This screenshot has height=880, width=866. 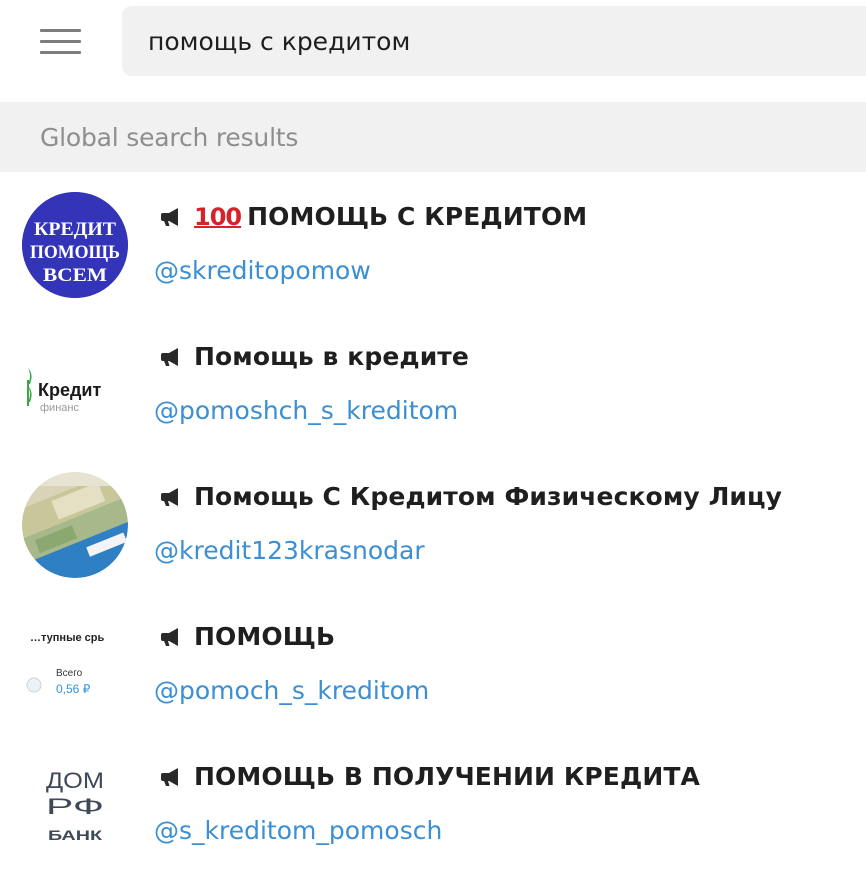 I want to click on avatar-top-text: …тупные срь, so click(x=67, y=638).